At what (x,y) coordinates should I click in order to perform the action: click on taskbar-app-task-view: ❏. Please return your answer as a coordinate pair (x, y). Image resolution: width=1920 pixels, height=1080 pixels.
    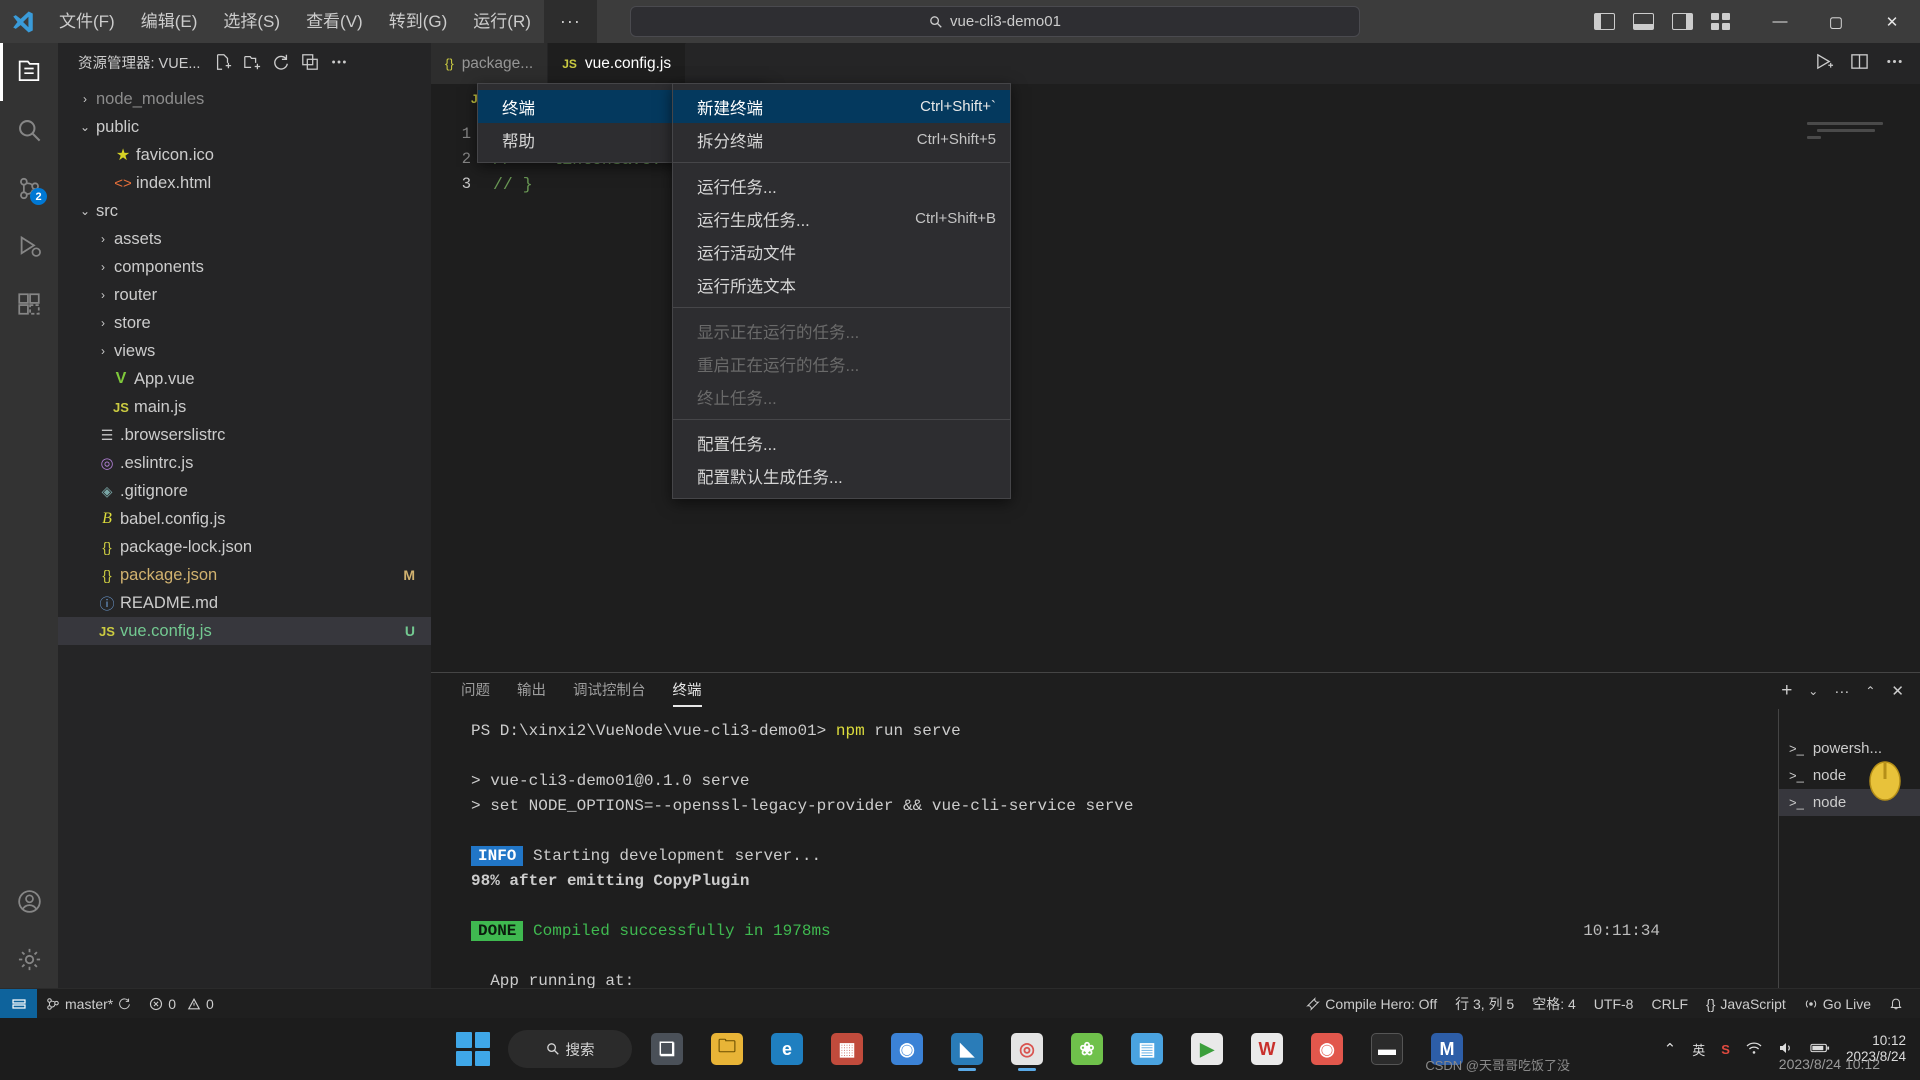
    Looking at the image, I should click on (667, 1049).